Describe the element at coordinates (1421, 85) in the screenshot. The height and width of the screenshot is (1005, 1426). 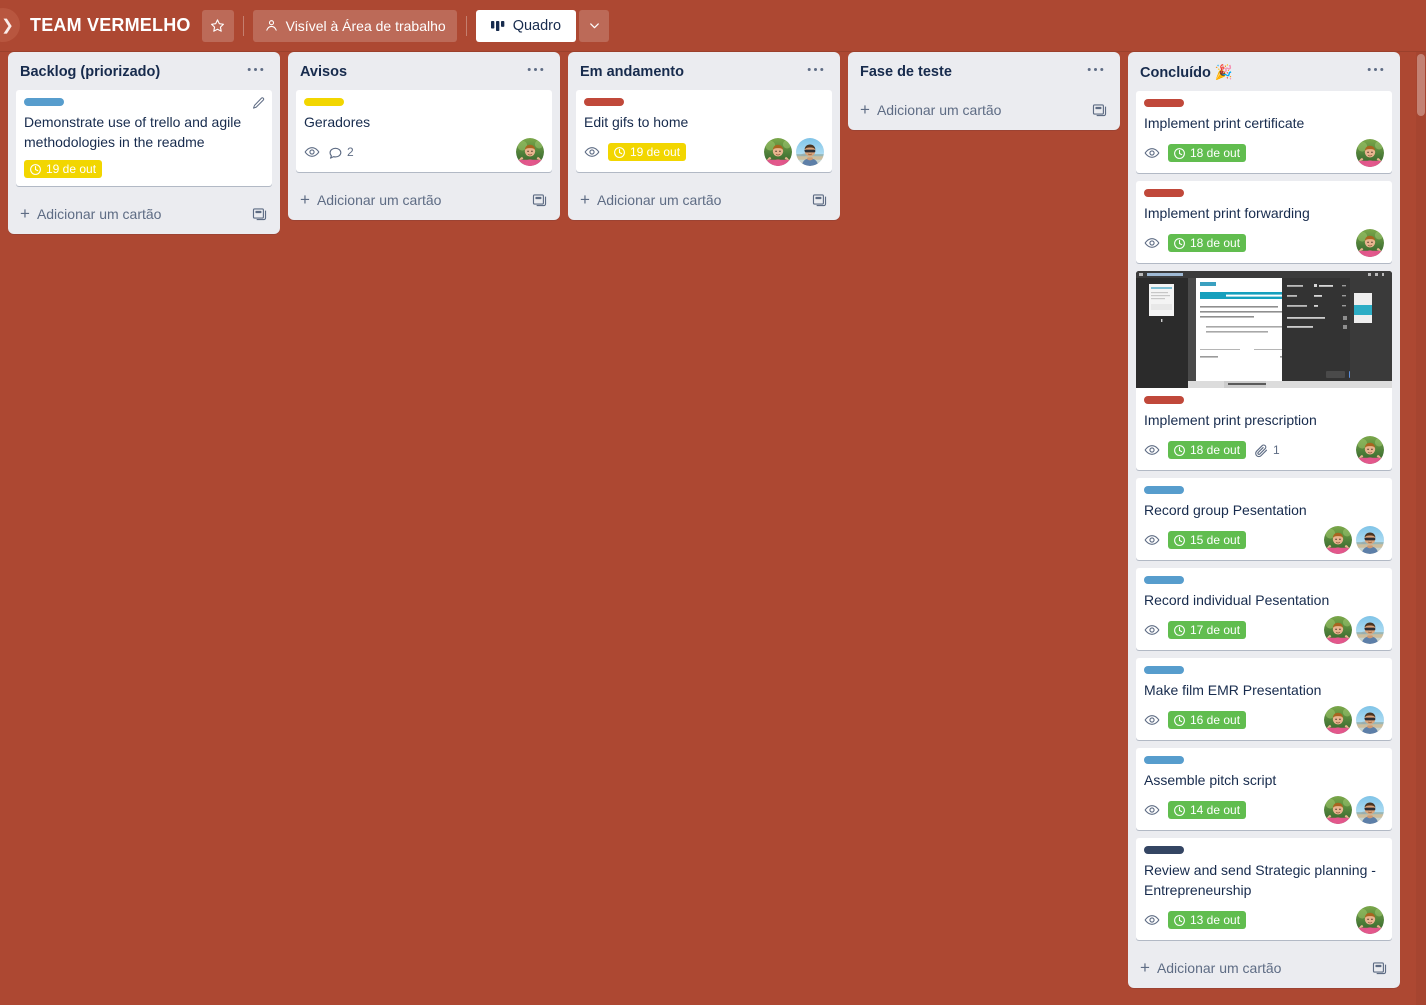
I see `board-vertical-scrollbar-thumb` at that location.